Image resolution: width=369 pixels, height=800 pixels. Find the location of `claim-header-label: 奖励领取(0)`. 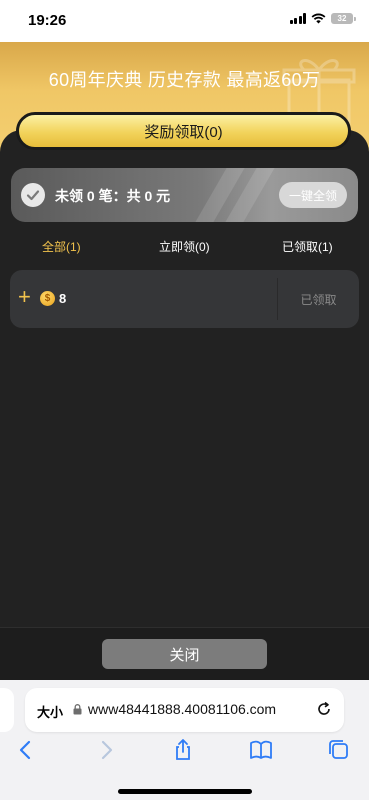

claim-header-label: 奖励领取(0) is located at coordinates (183, 132).